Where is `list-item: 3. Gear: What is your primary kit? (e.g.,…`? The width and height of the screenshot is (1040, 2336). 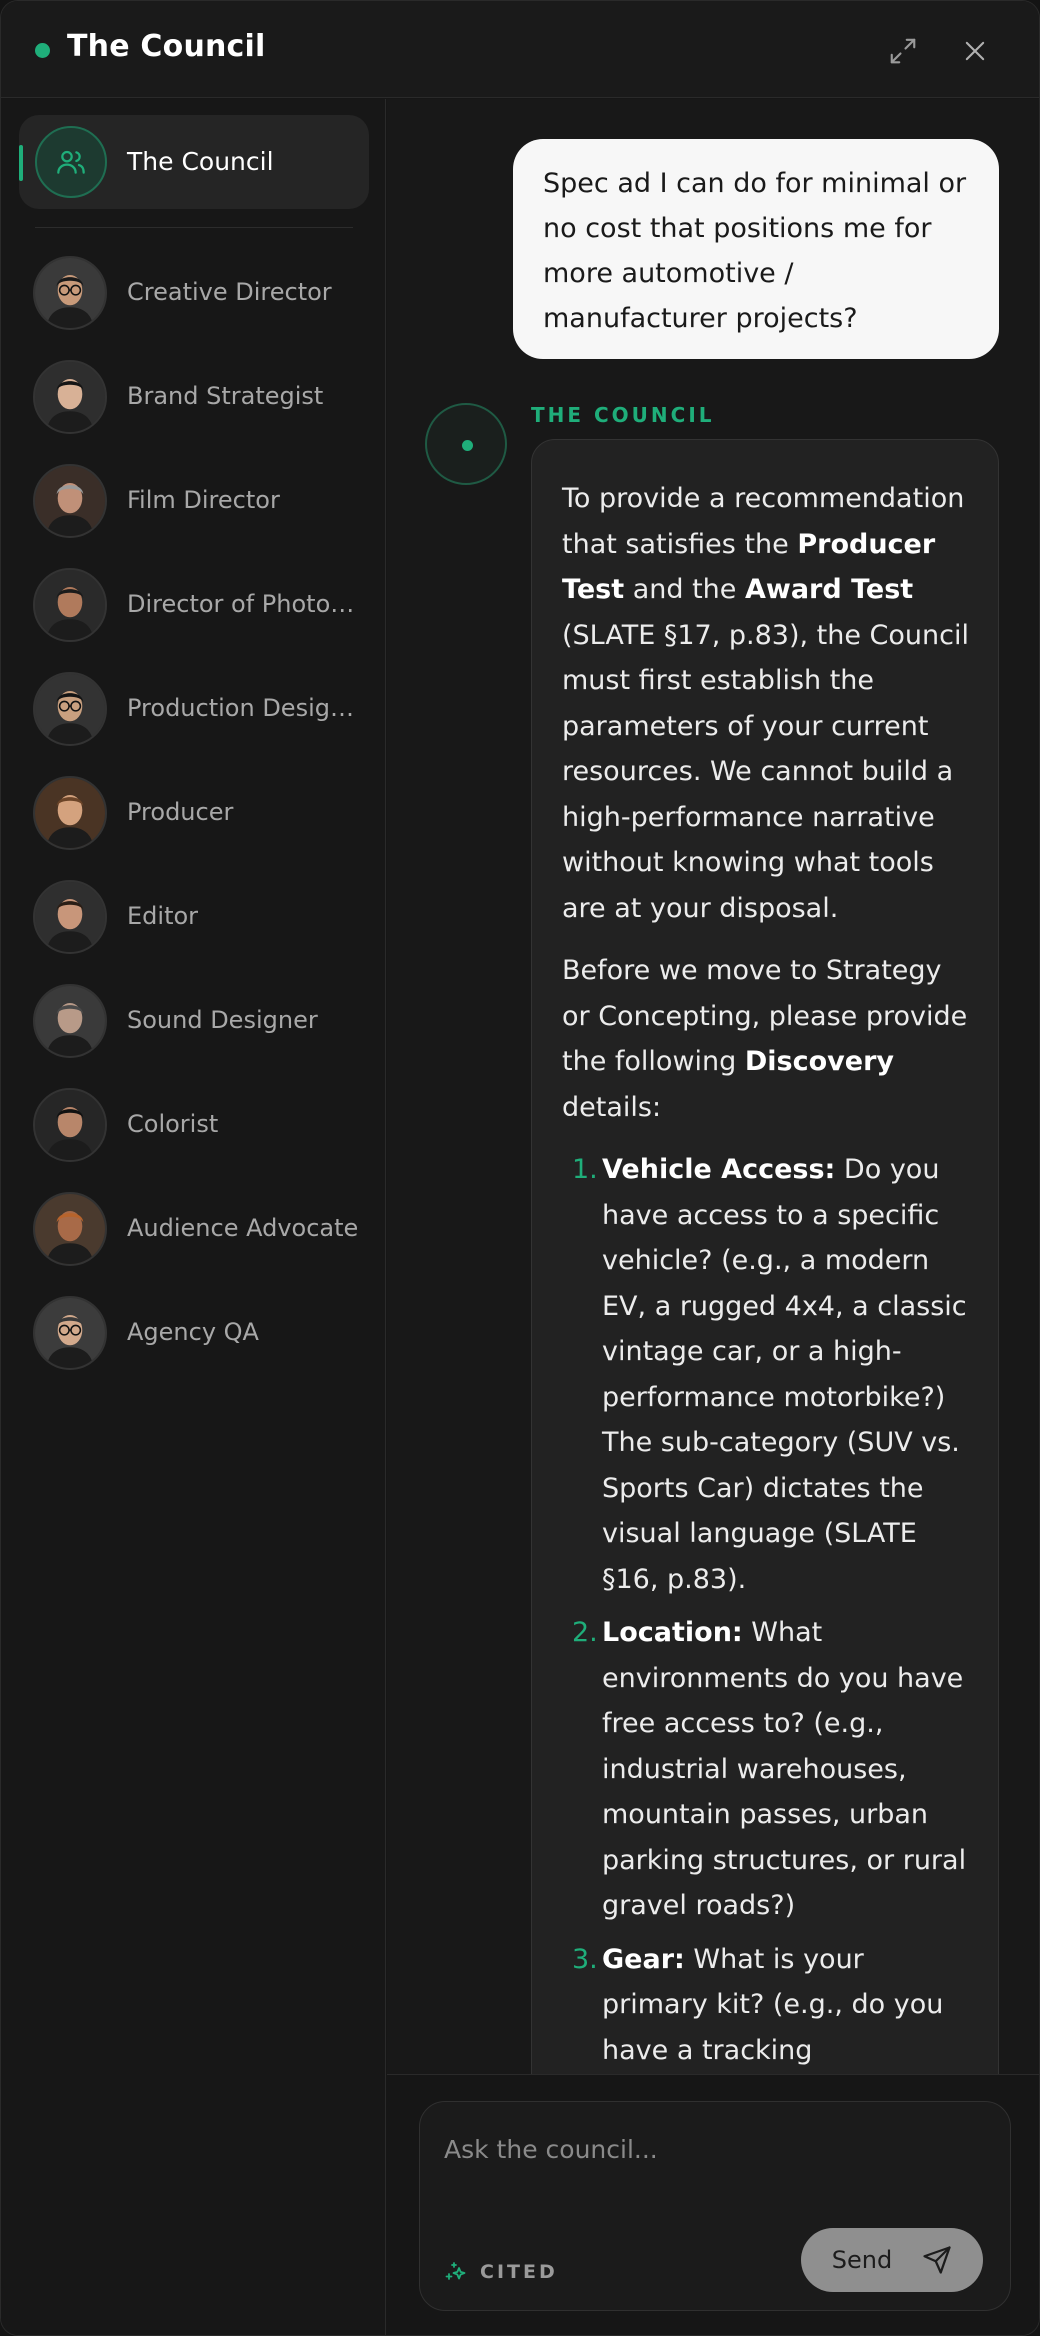 list-item: 3. Gear: What is your primary kit? (e.g.,… is located at coordinates (758, 2004).